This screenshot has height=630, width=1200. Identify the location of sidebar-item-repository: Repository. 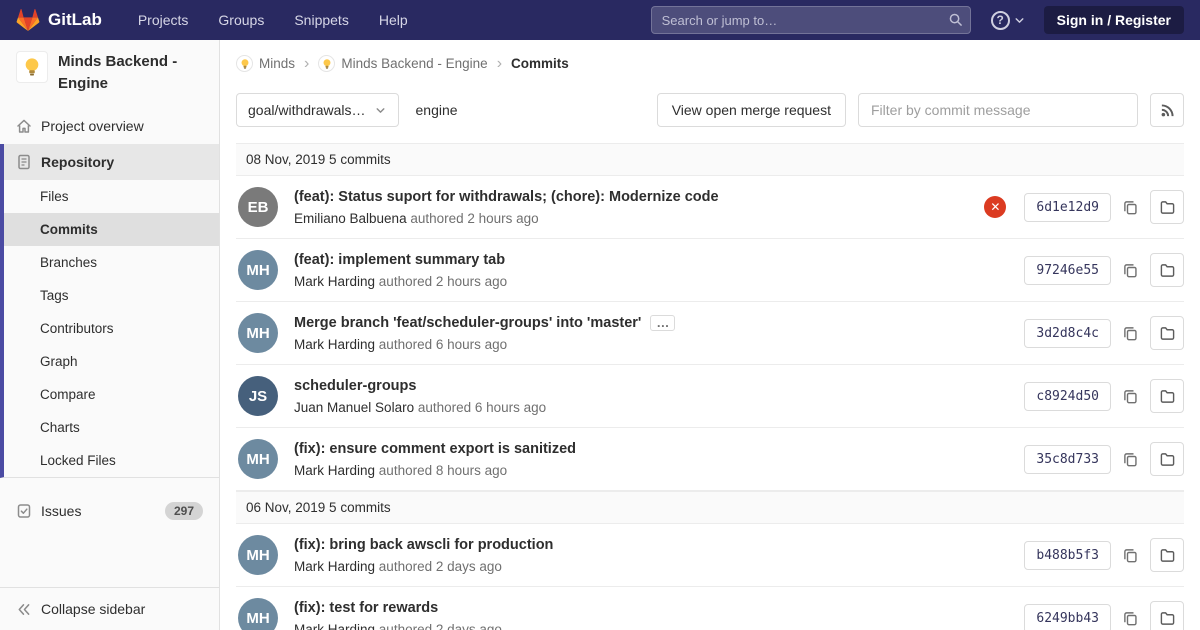
(111, 161).